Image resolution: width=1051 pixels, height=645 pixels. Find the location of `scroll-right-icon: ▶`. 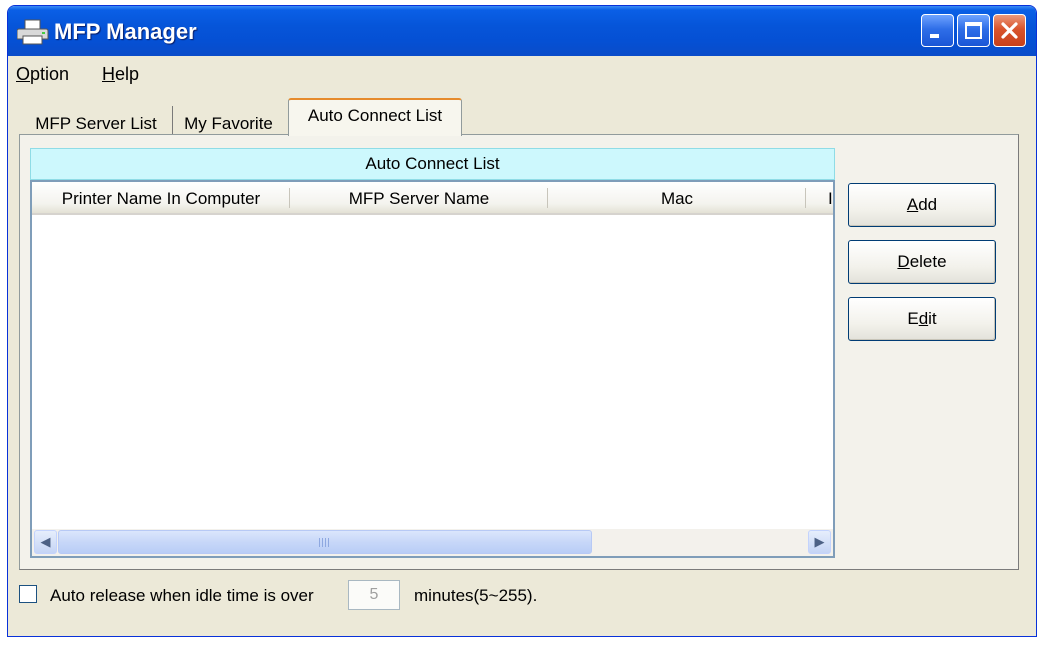

scroll-right-icon: ▶ is located at coordinates (819, 541).